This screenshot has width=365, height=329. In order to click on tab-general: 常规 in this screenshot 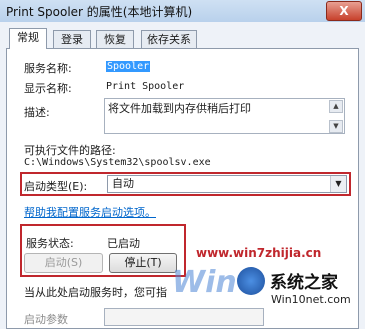, I will do `click(28, 38)`.